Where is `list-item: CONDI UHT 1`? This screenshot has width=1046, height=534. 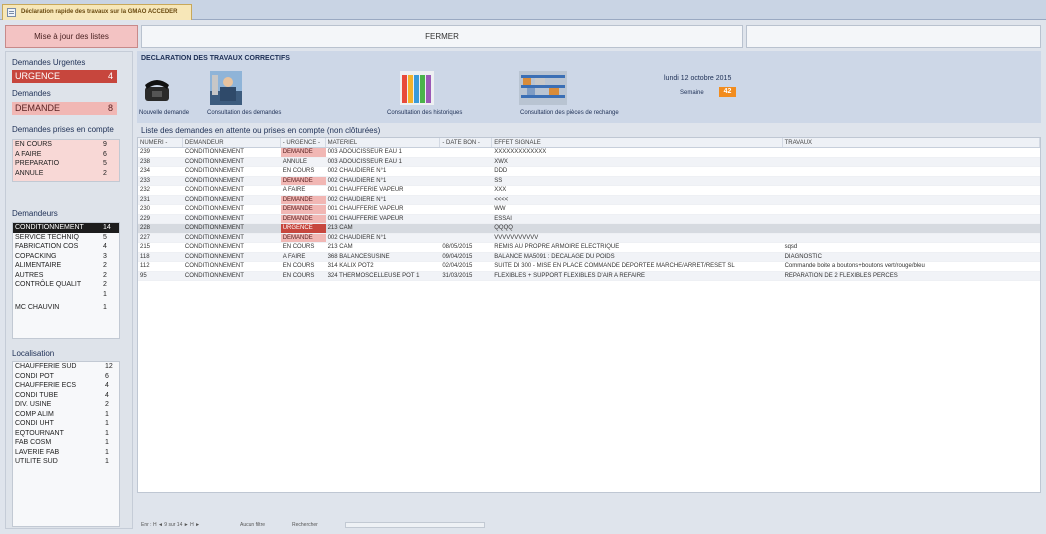
list-item: CONDI UHT 1 is located at coordinates (66, 424).